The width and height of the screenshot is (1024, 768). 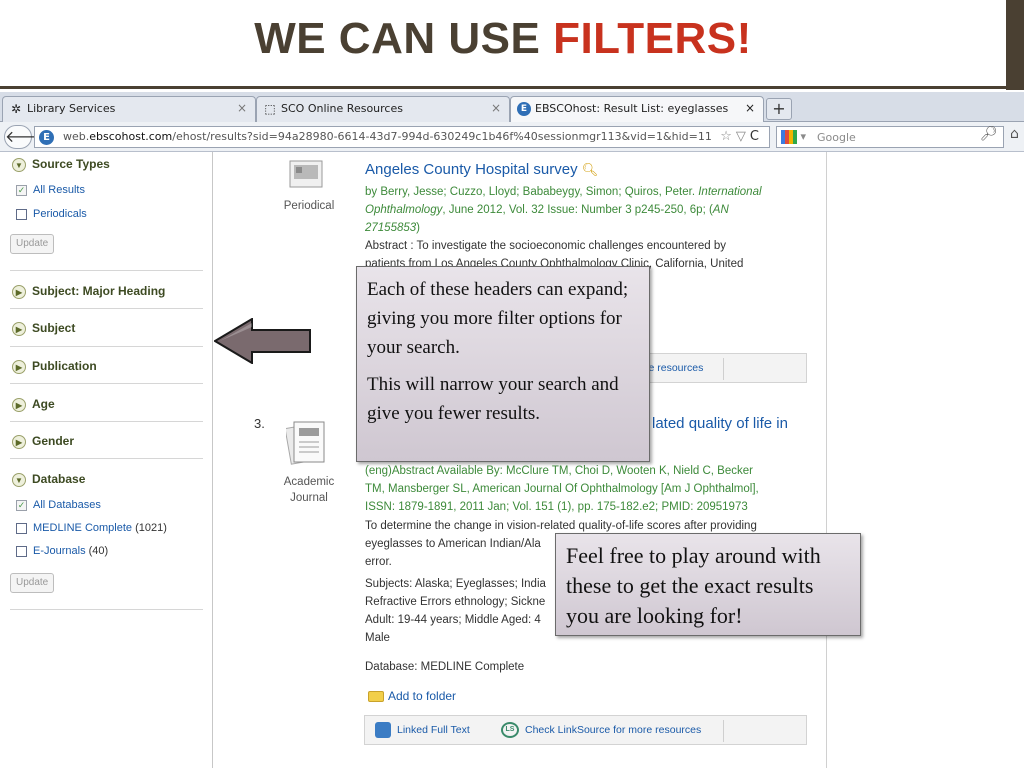 What do you see at coordinates (989, 134) in the screenshot?
I see `search-magnifier-icon: 🔎︎` at bounding box center [989, 134].